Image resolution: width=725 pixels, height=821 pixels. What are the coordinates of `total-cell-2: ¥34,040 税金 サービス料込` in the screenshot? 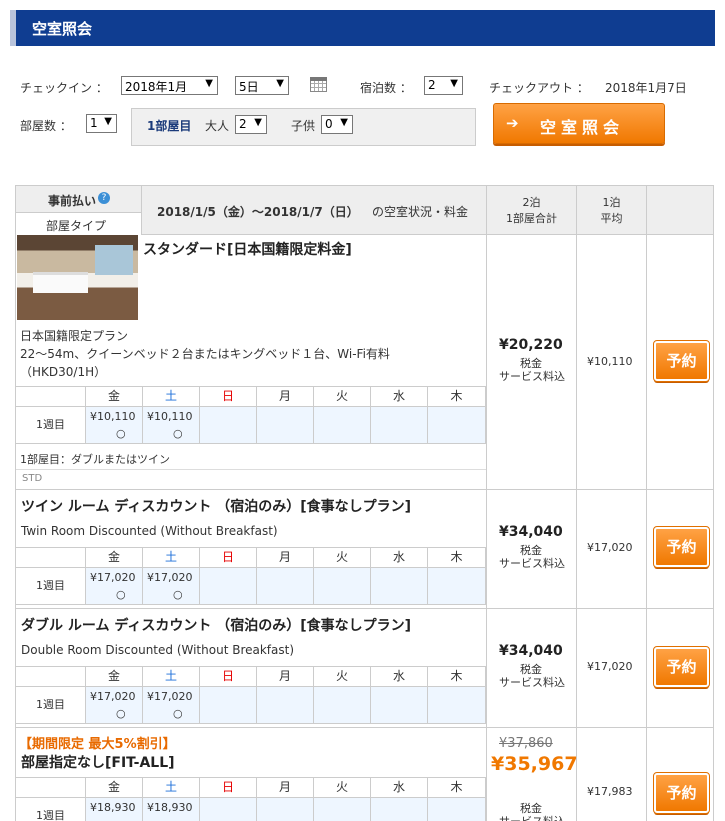 It's located at (532, 549).